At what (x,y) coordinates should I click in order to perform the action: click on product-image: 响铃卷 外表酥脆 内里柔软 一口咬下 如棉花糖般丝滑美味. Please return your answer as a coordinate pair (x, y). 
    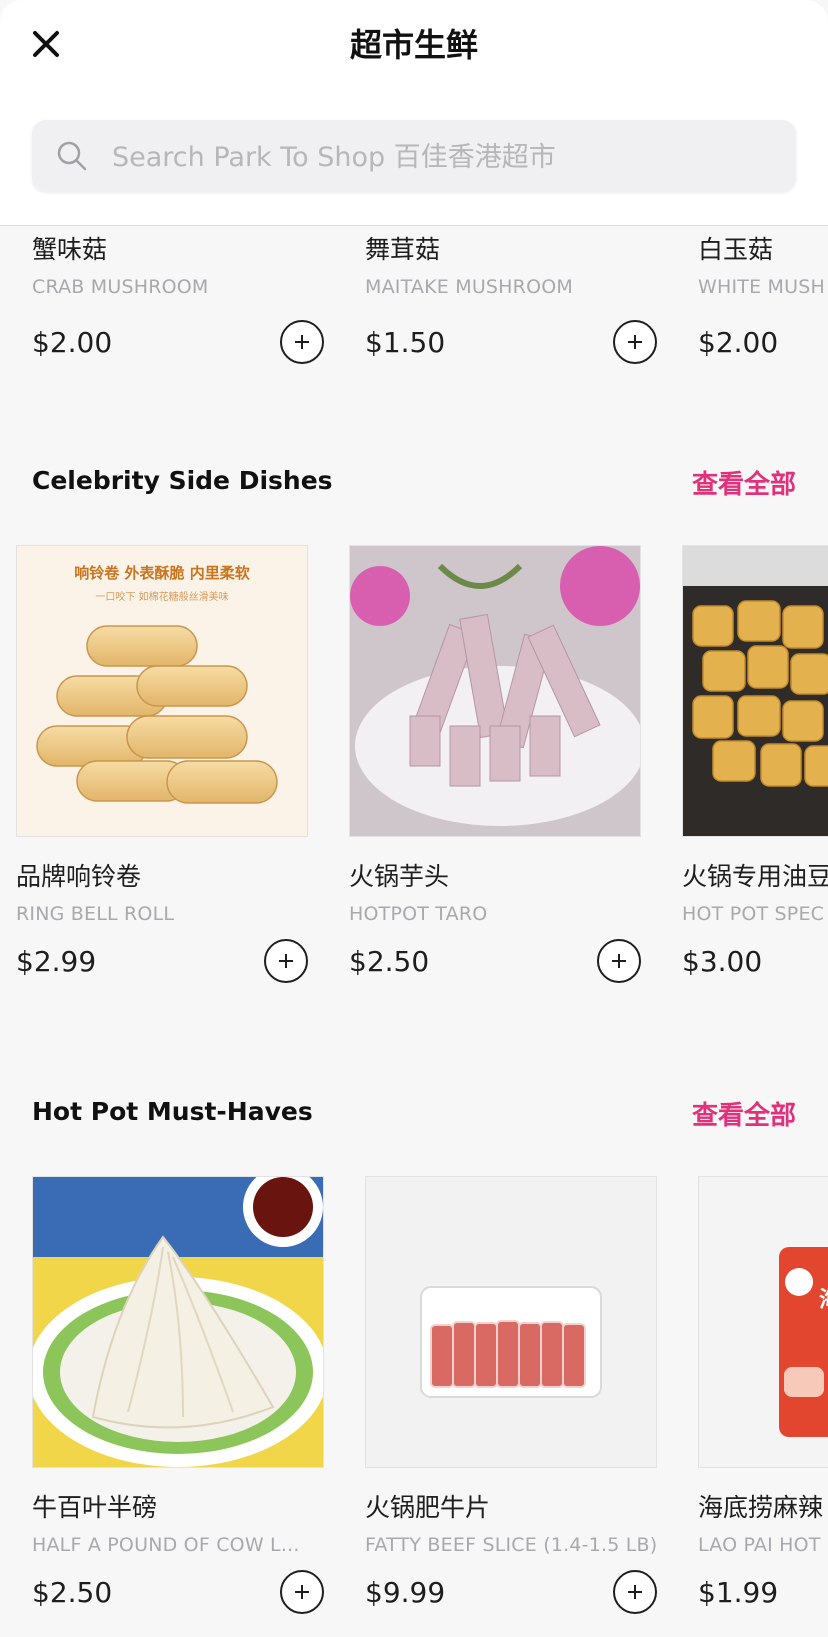
    Looking at the image, I should click on (162, 691).